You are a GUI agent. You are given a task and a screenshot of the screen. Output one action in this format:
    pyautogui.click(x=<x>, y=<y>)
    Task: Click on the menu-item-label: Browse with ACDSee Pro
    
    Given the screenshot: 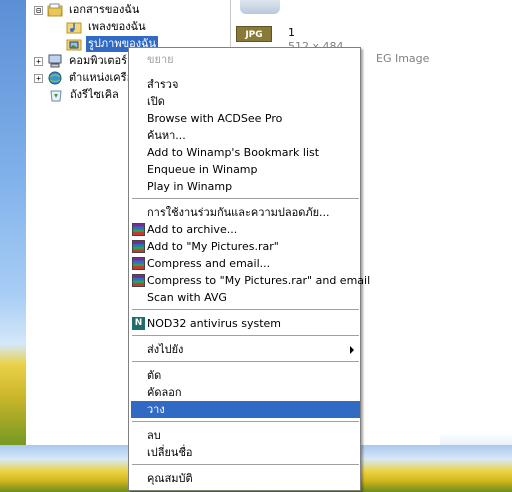 What is the action you would take?
    pyautogui.click(x=215, y=118)
    